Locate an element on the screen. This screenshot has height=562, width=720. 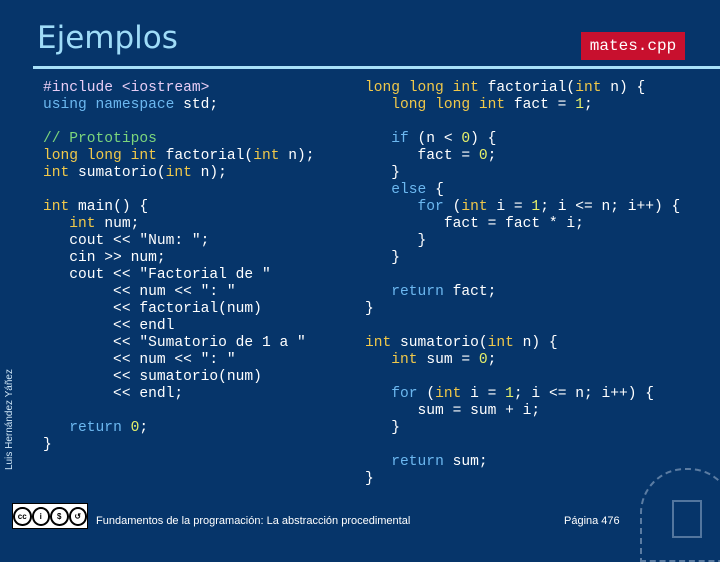
code-line: int sumatorio(int n); is located at coordinates (179, 173).